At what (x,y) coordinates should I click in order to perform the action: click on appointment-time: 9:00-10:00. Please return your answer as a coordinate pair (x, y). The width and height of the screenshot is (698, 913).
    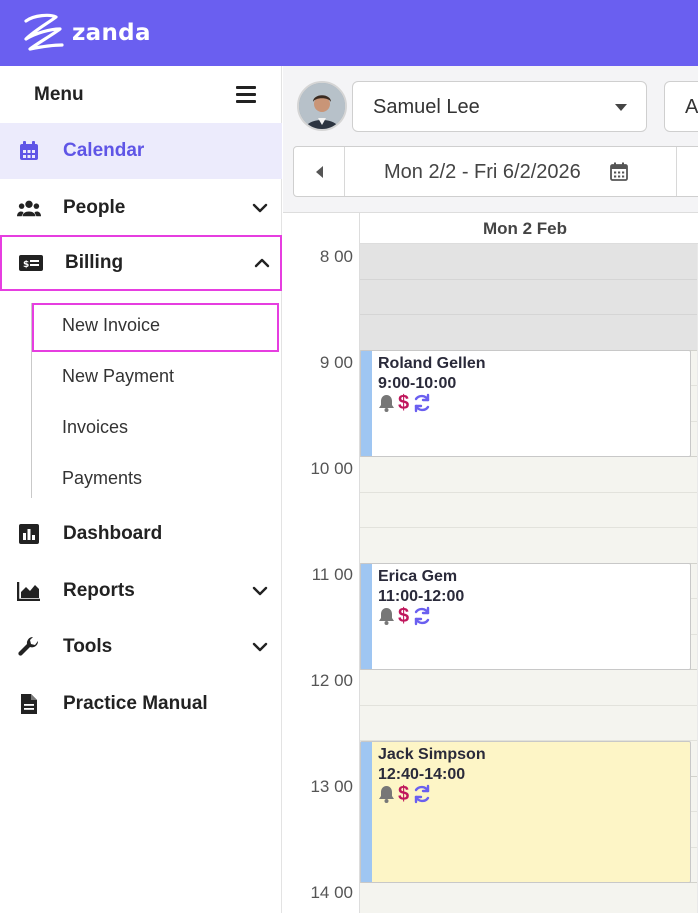
    Looking at the image, I should click on (417, 383).